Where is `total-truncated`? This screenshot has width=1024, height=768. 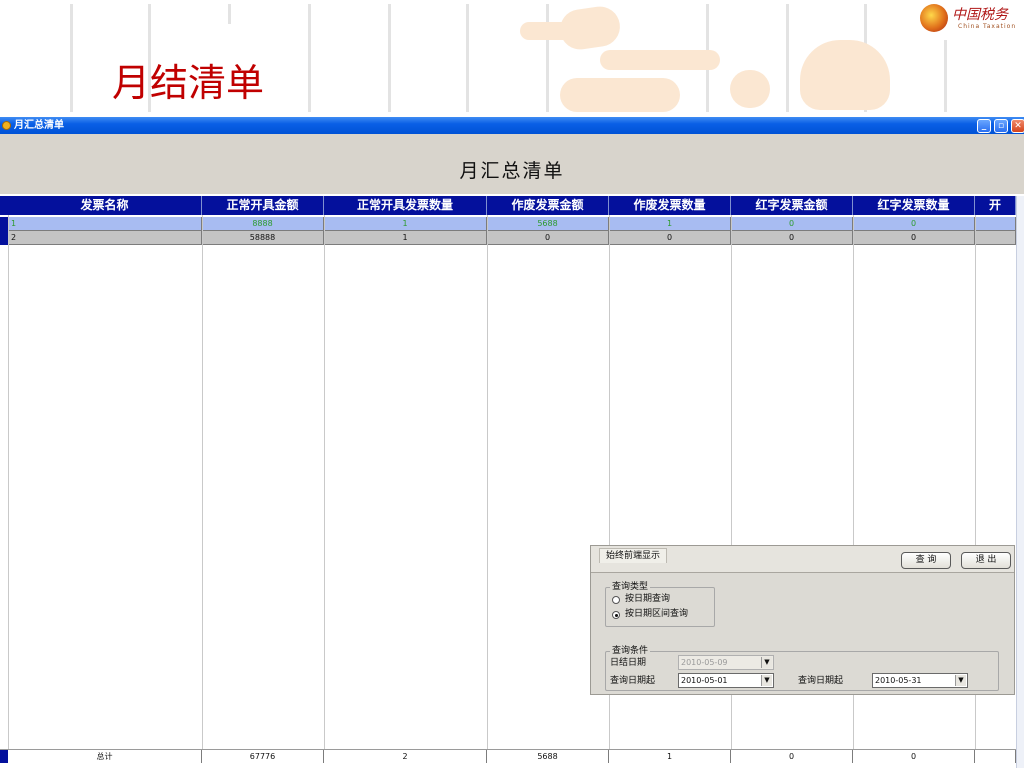 total-truncated is located at coordinates (995, 756).